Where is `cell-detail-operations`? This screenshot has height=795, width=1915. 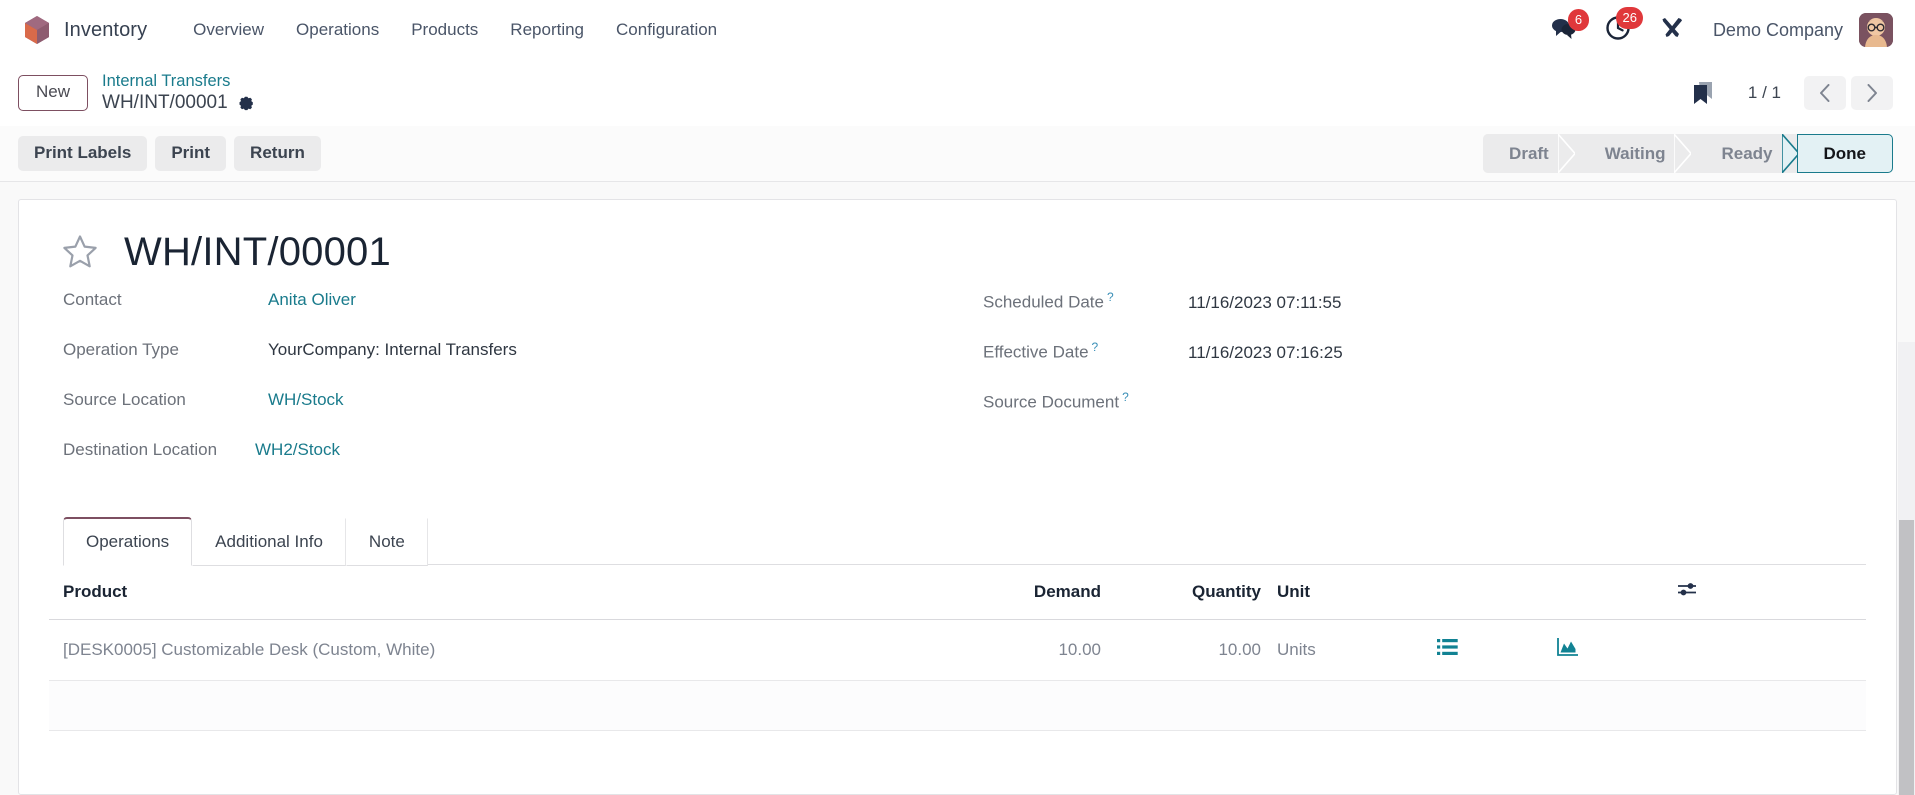 cell-detail-operations is located at coordinates (1489, 650).